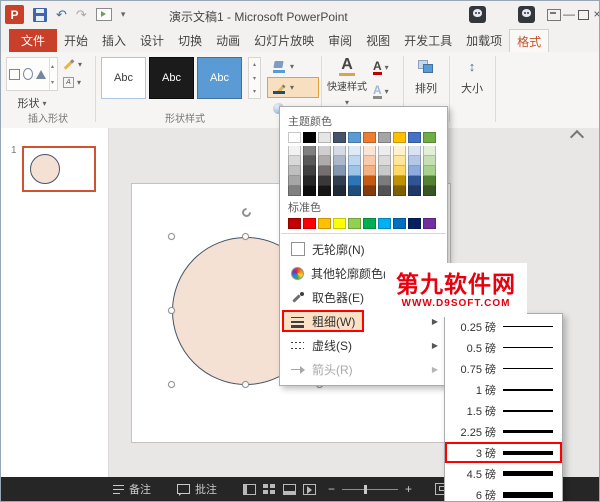 The height and width of the screenshot is (502, 600). Describe the element at coordinates (254, 91) in the screenshot. I see `gallery-more-icon: ▾` at that location.